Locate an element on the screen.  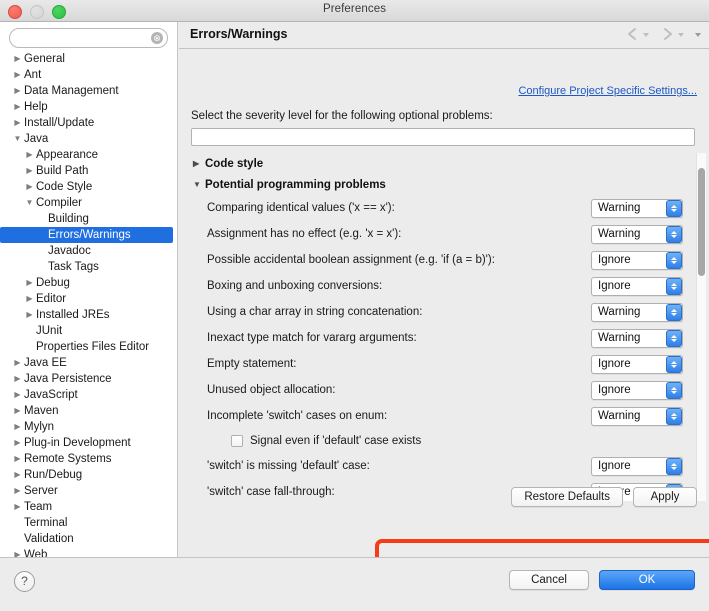
clear-search-icon: ⊗ is located at coordinates (157, 38).